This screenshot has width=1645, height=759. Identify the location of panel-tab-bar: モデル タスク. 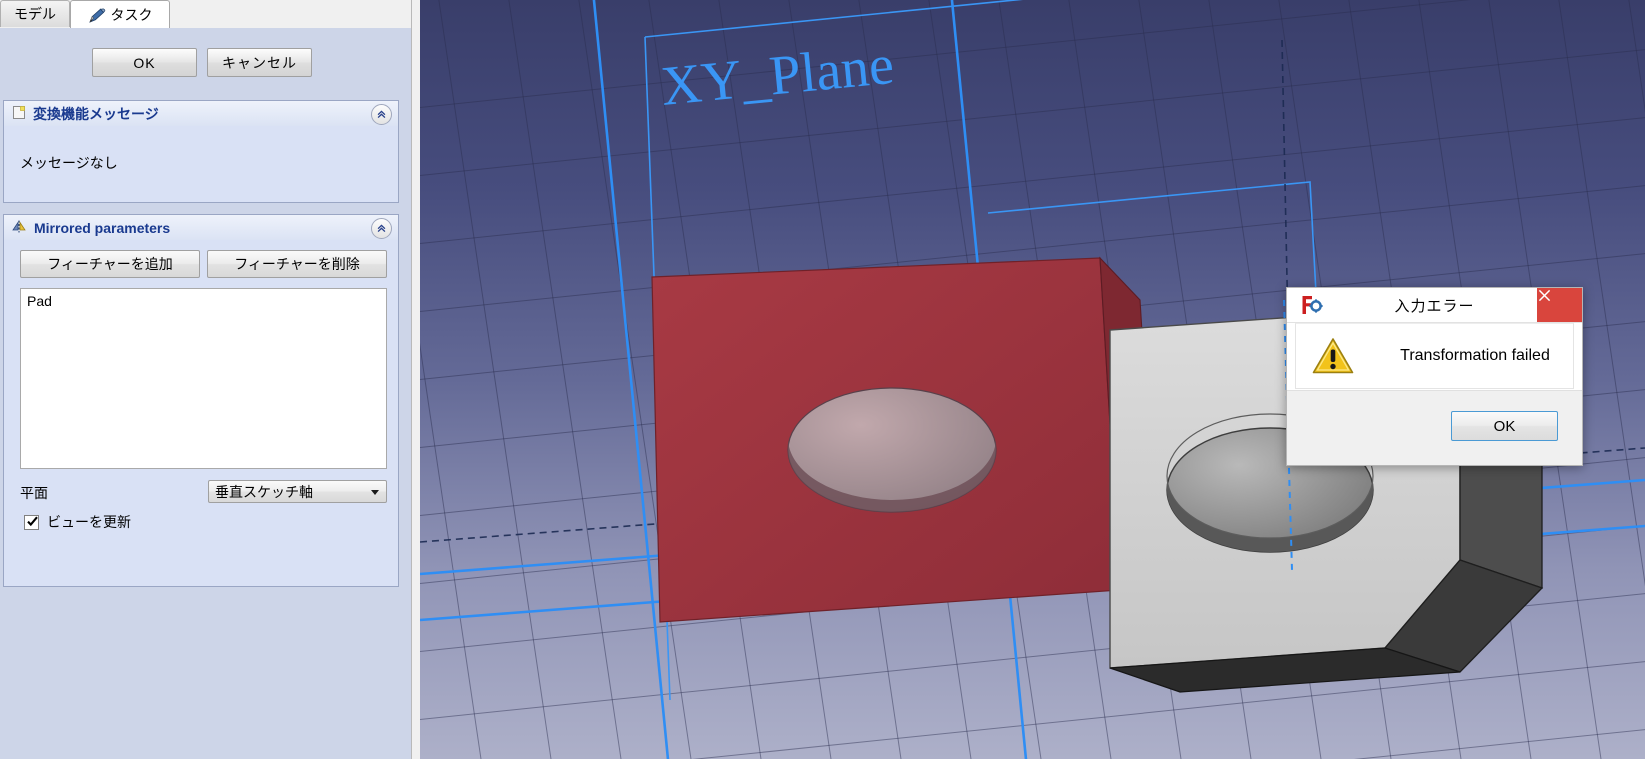
(210, 14).